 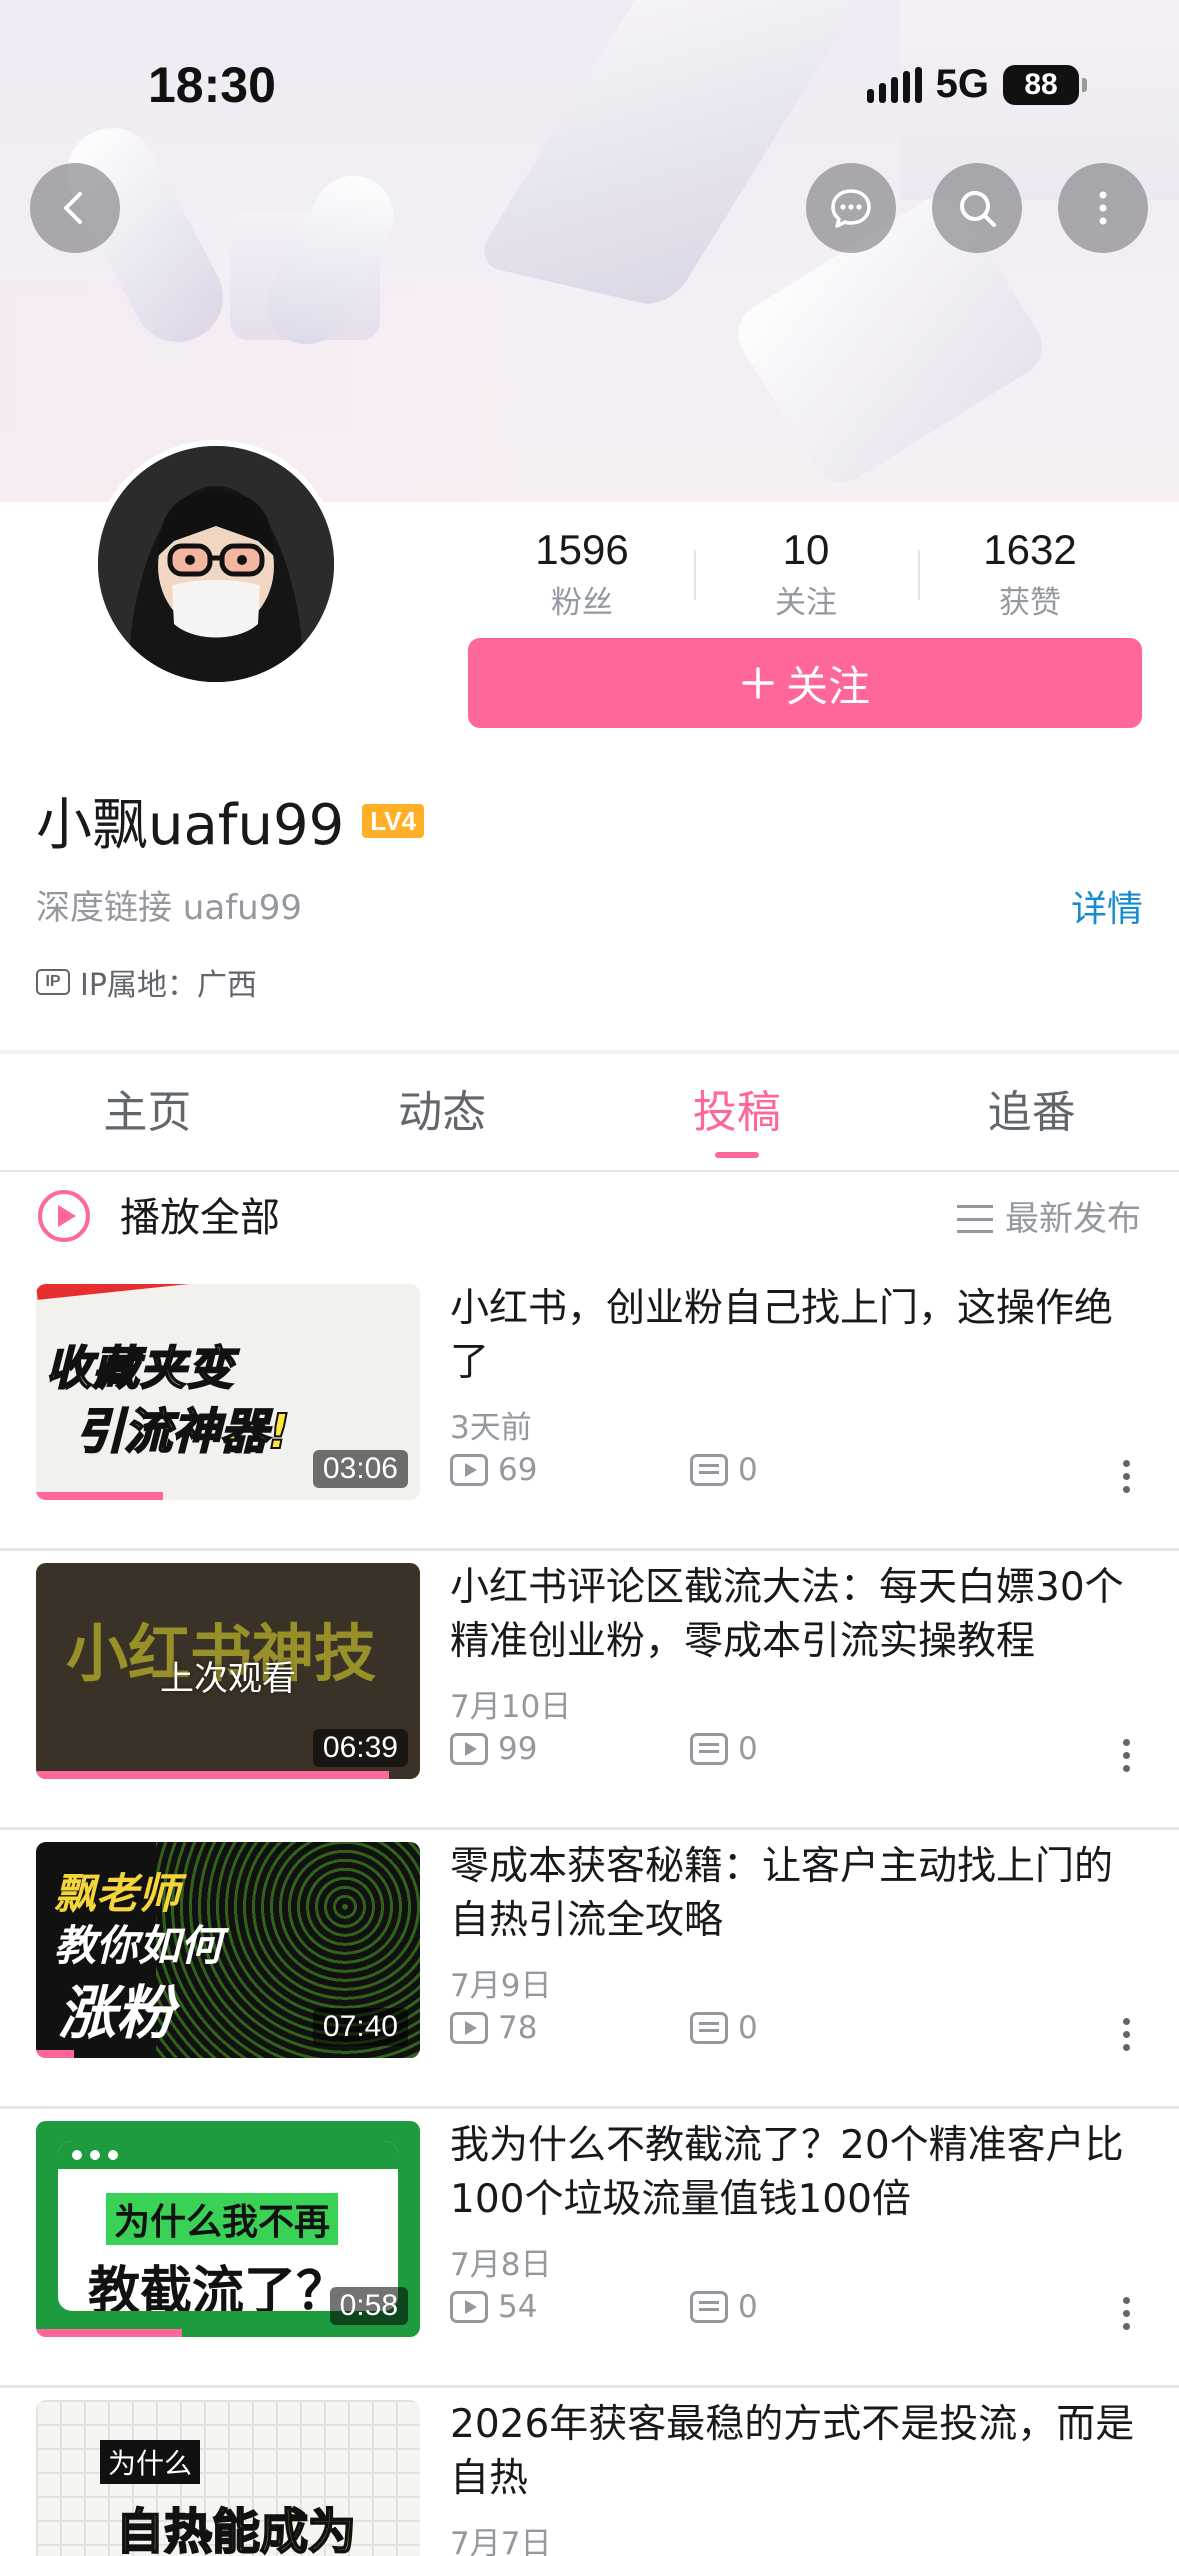 I want to click on stat-likes: 1632 获赞, so click(x=1030, y=573).